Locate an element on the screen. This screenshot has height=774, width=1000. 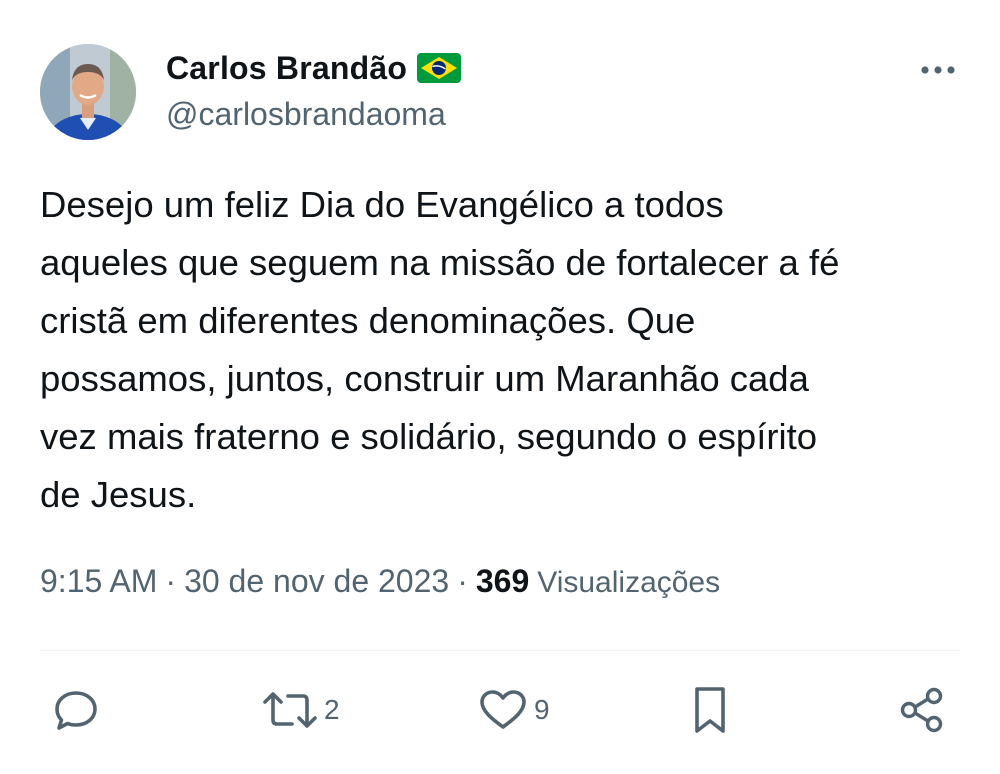
more-options-button is located at coordinates (938, 70).